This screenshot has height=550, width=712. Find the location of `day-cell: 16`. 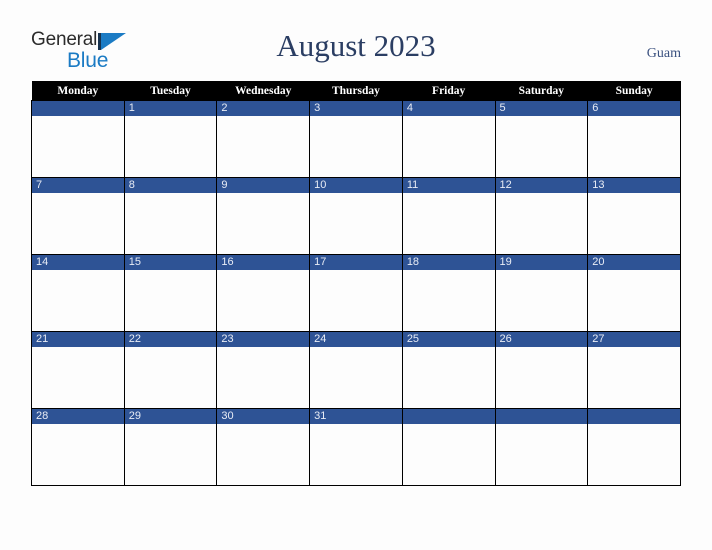

day-cell: 16 is located at coordinates (263, 293).